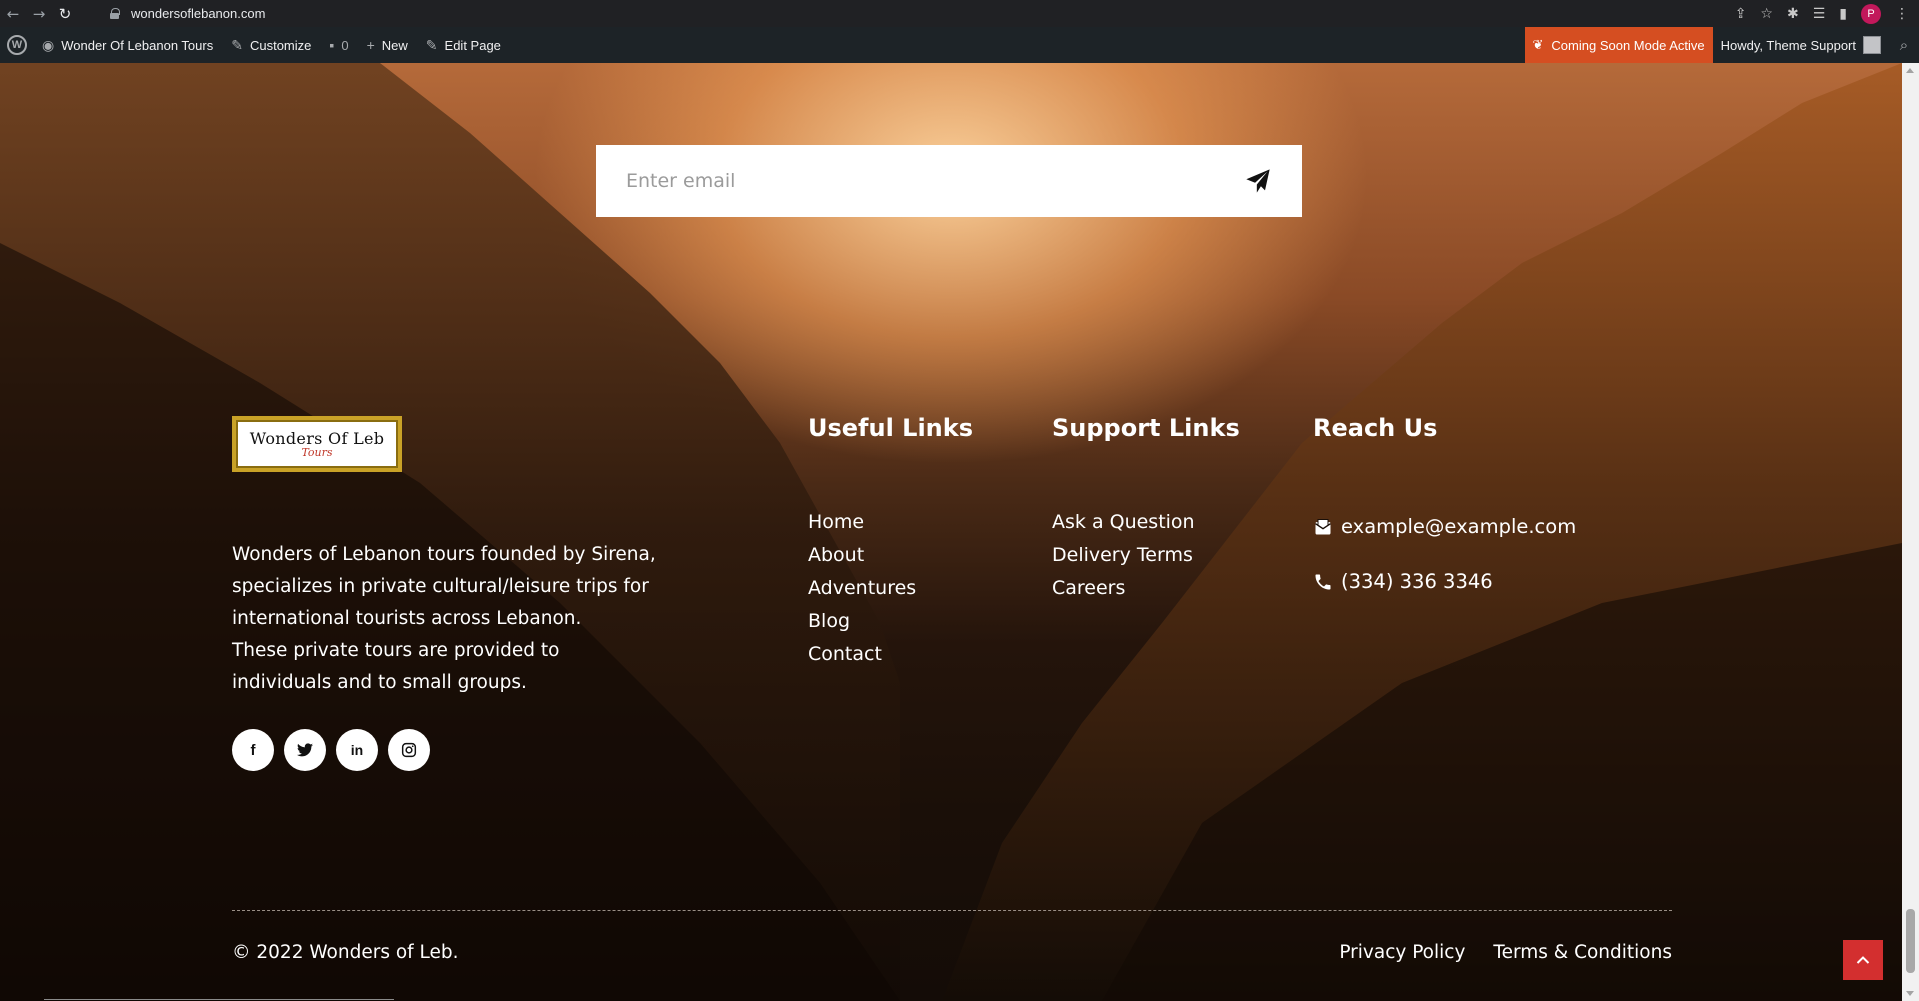  Describe the element at coordinates (1910, 70) in the screenshot. I see `scroll-up-icon` at that location.